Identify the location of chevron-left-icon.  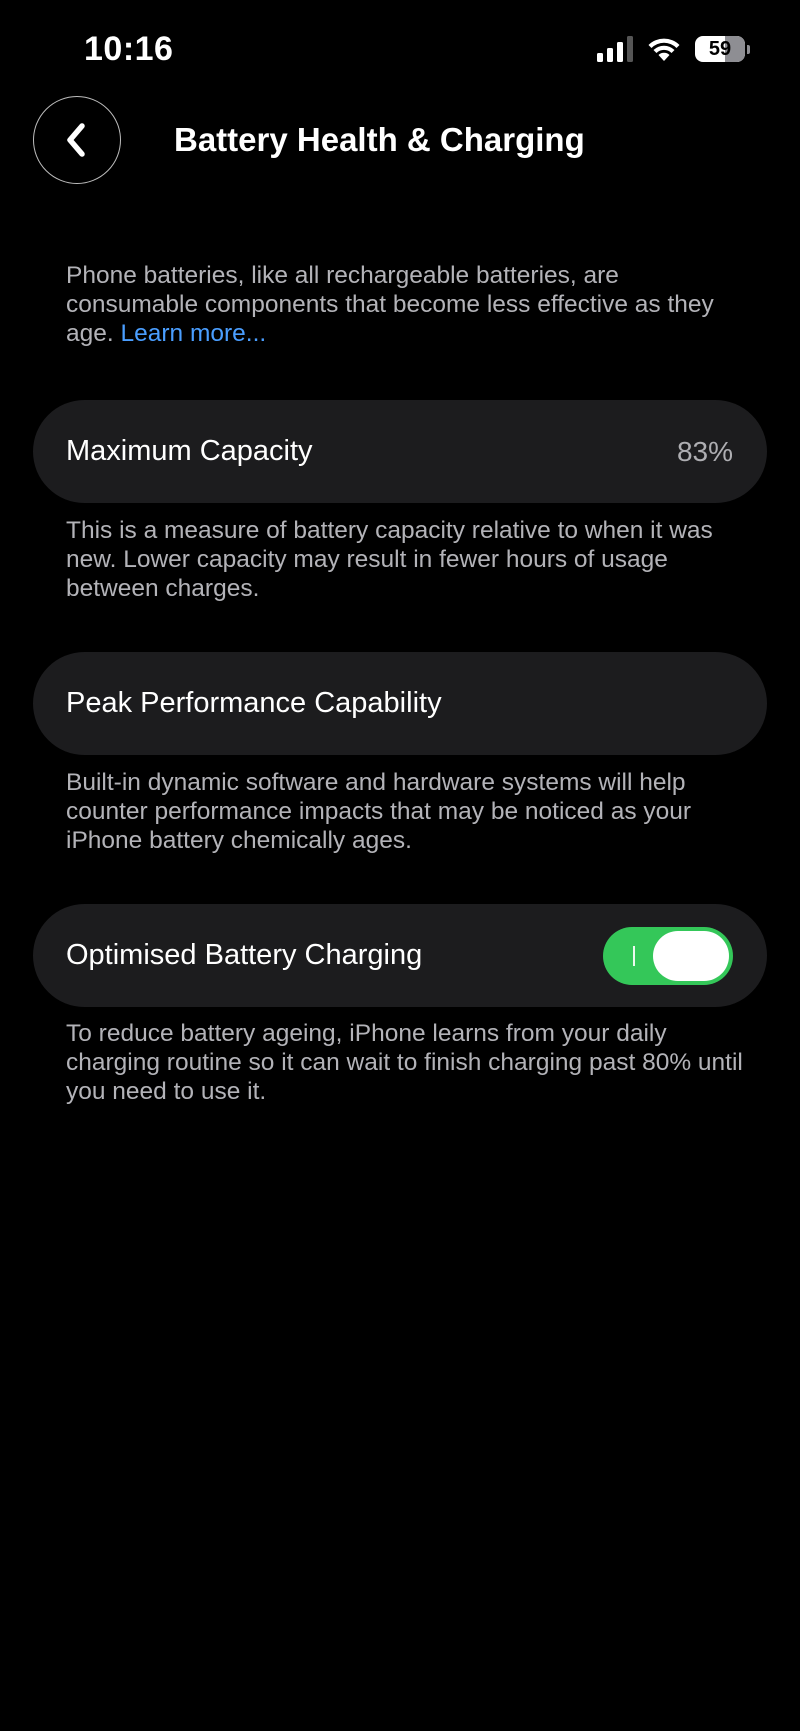
(76, 140).